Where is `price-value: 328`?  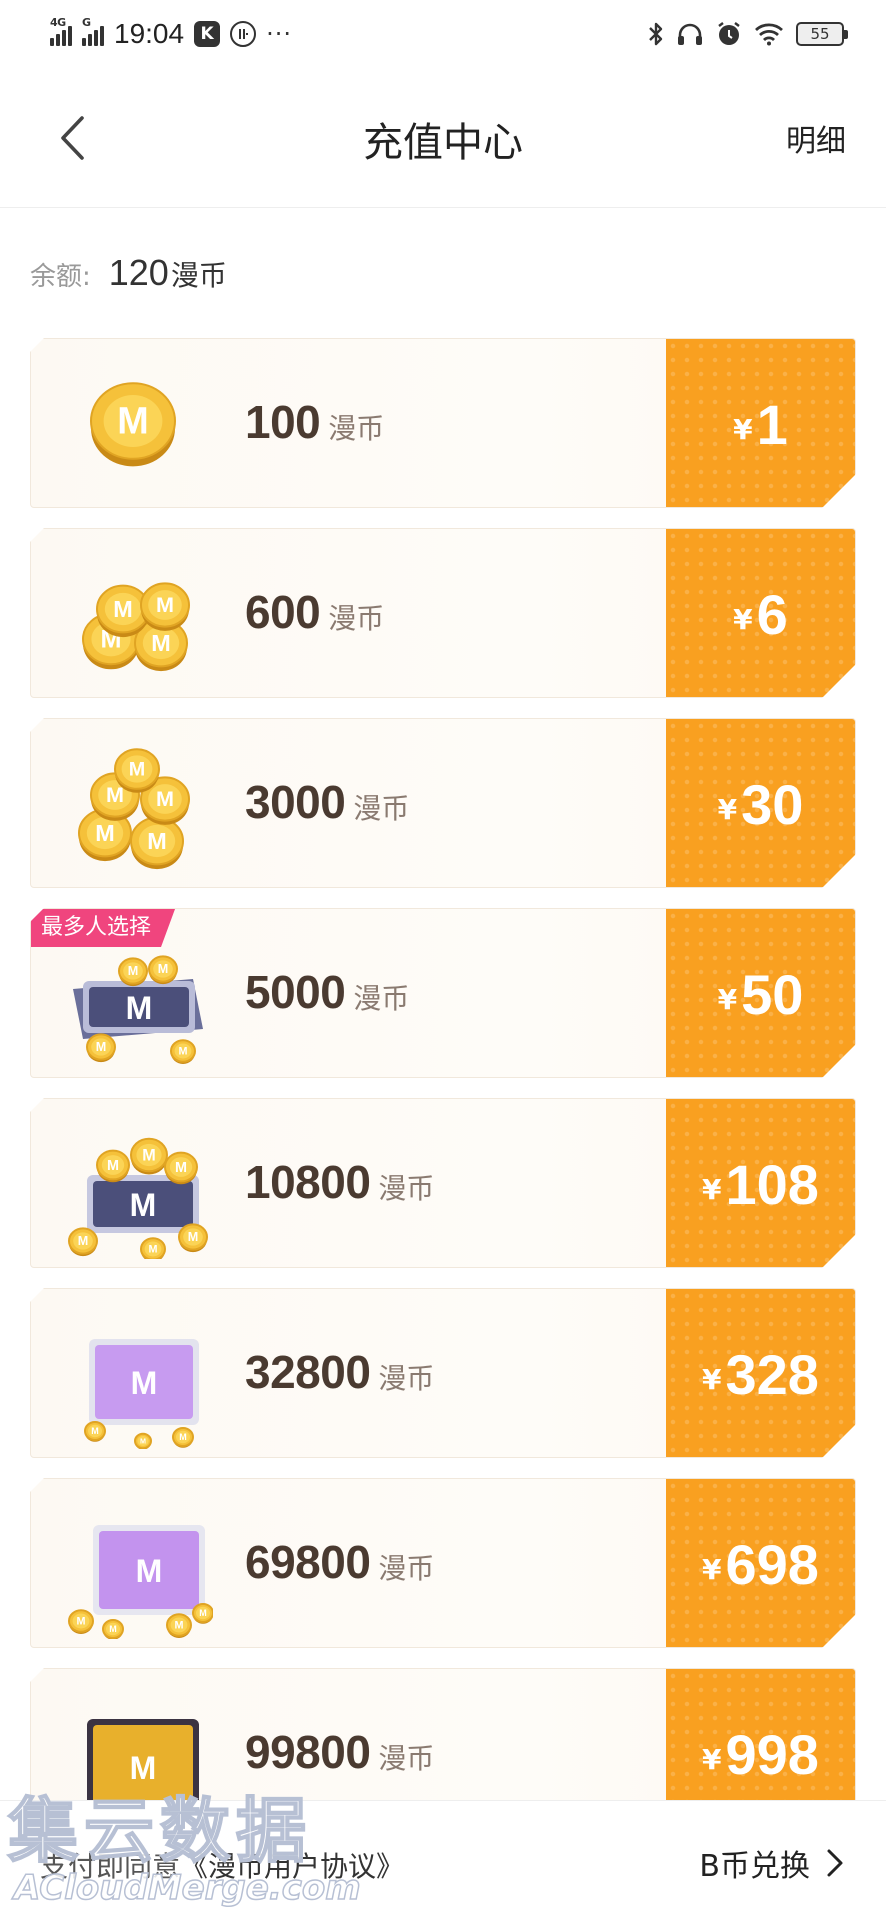
price-value: 328 is located at coordinates (772, 1374).